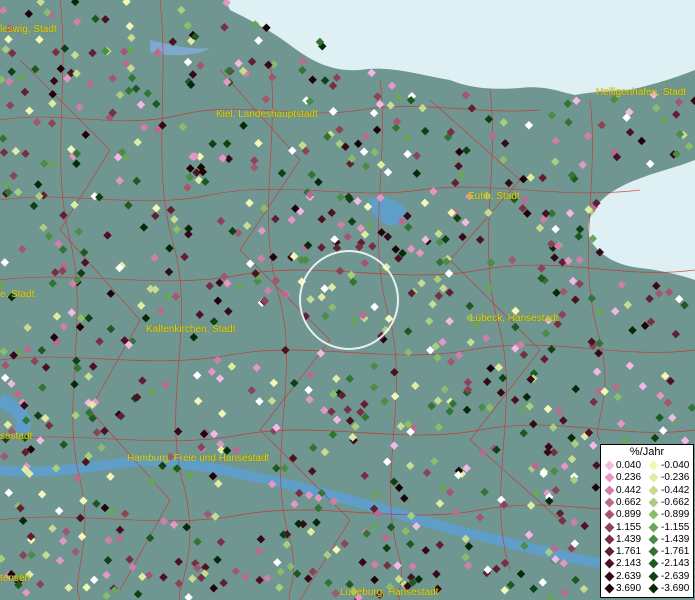 Image resolution: width=695 pixels, height=600 pixels. Describe the element at coordinates (629, 465) in the screenshot. I see `legend-value-positive: 0.040` at that location.